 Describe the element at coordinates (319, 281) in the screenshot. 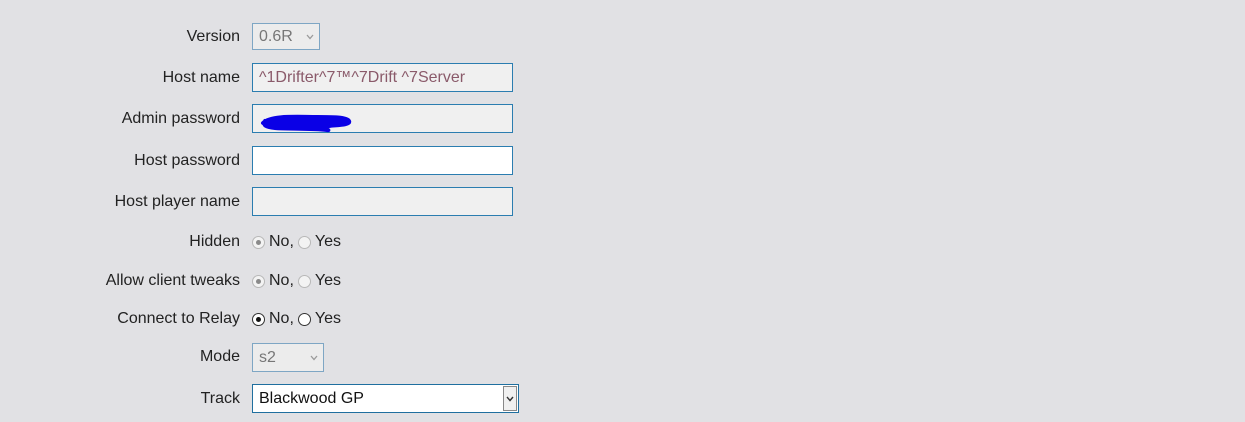

I see `allow-client-tweaks-option-yes: Yes` at that location.